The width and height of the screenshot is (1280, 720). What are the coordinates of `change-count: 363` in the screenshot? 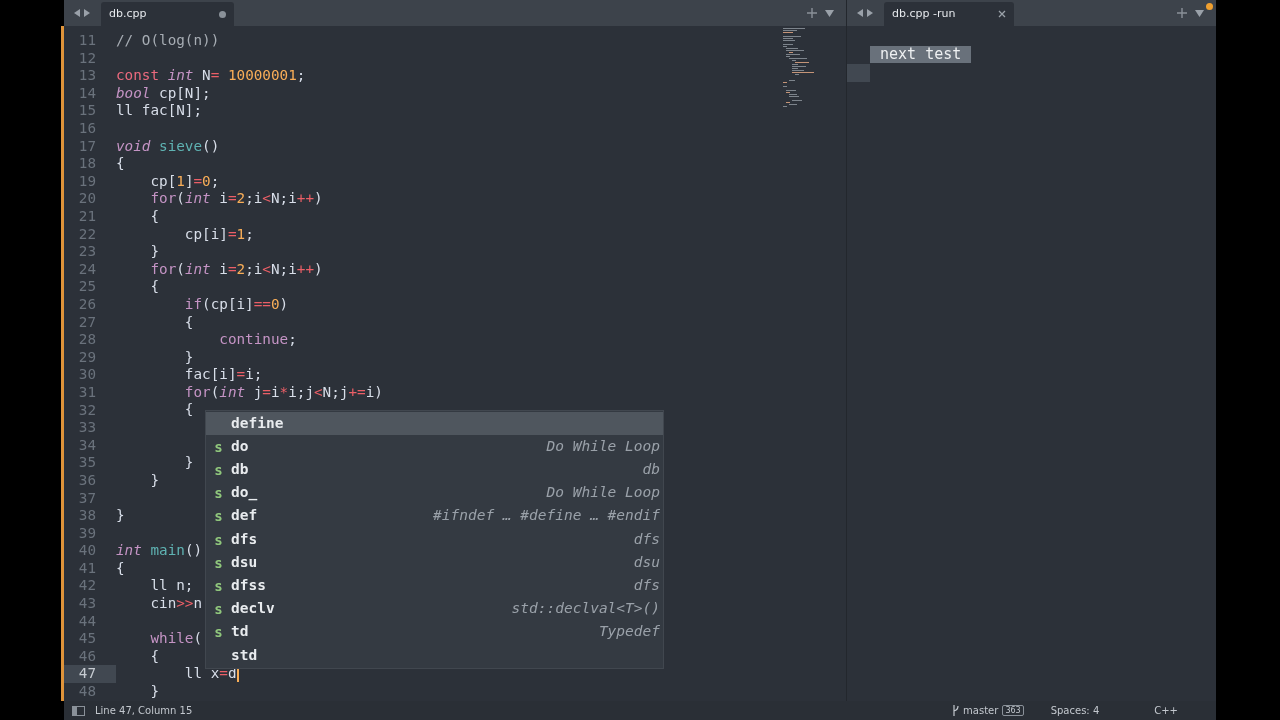 It's located at (1013, 710).